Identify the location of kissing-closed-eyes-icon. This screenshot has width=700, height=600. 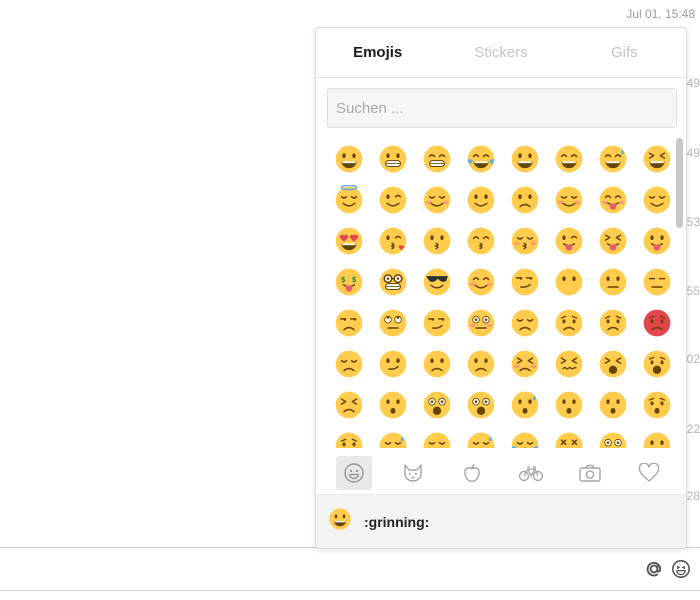
(525, 240).